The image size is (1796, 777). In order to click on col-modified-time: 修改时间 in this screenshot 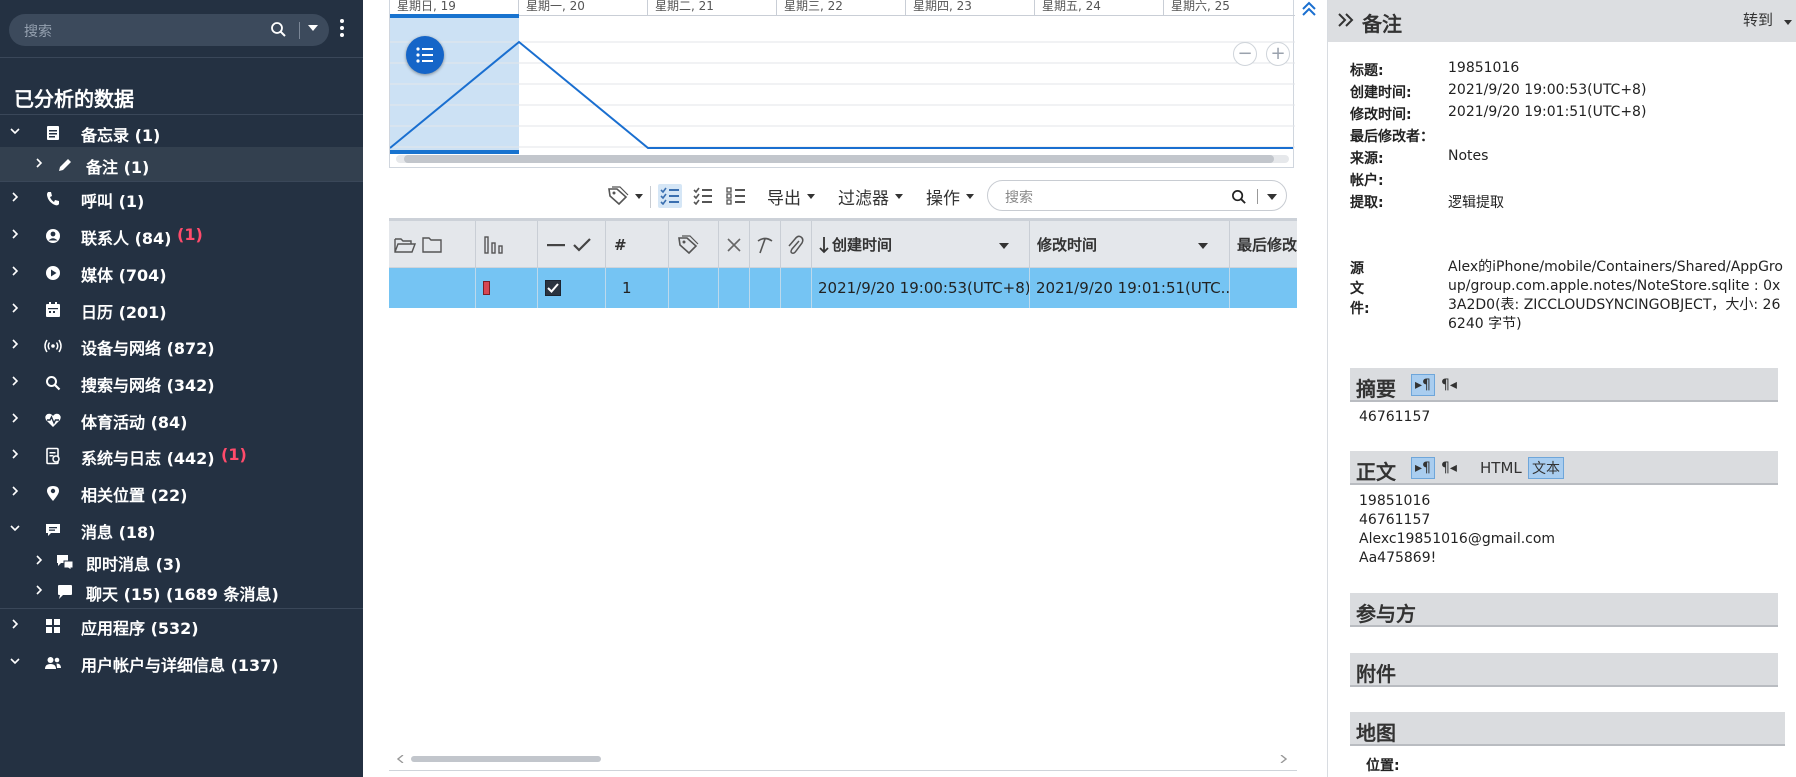, I will do `click(1130, 244)`.